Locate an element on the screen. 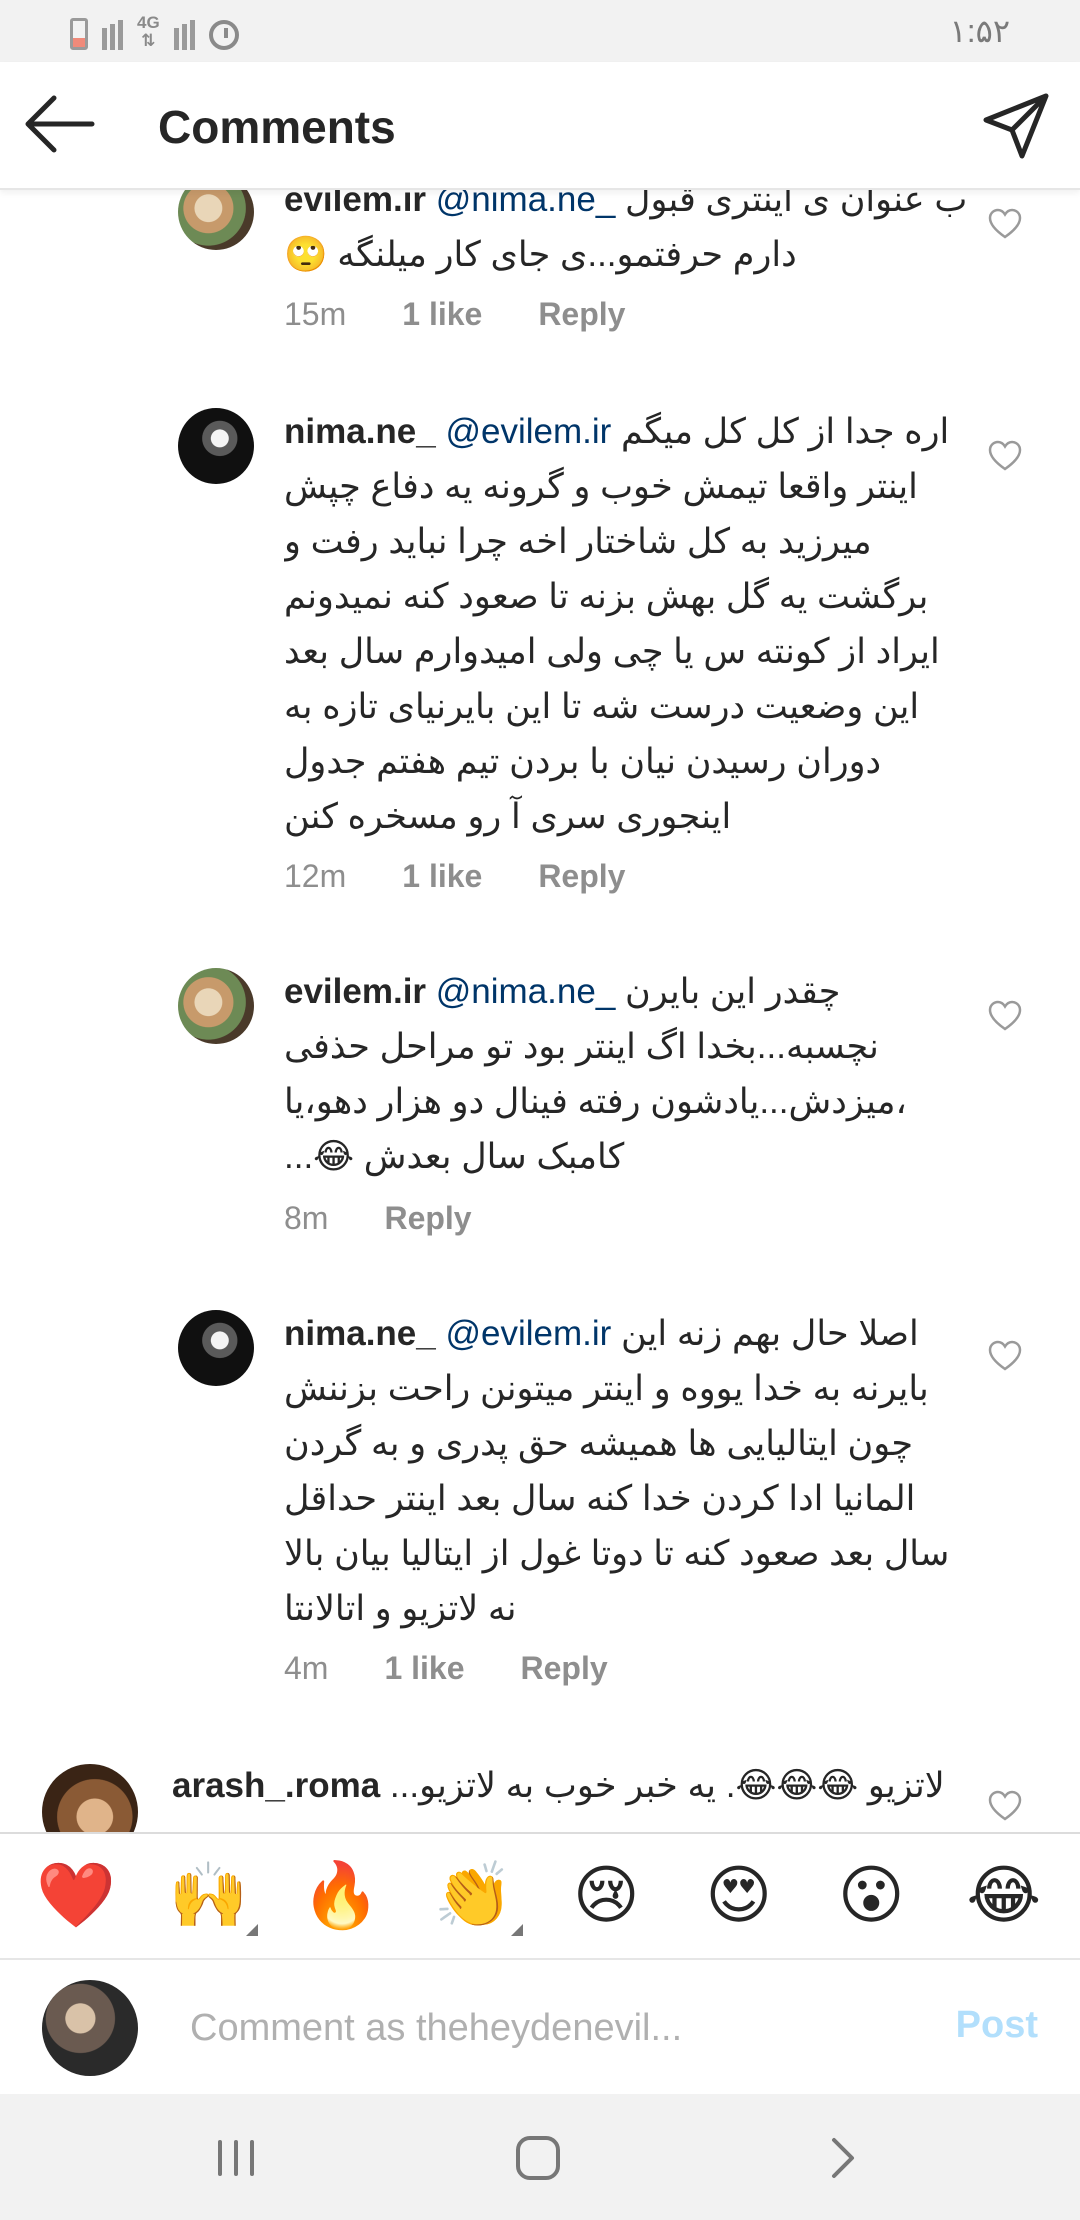  comment-meta: 12m 1 like Reply is located at coordinates (454, 876).